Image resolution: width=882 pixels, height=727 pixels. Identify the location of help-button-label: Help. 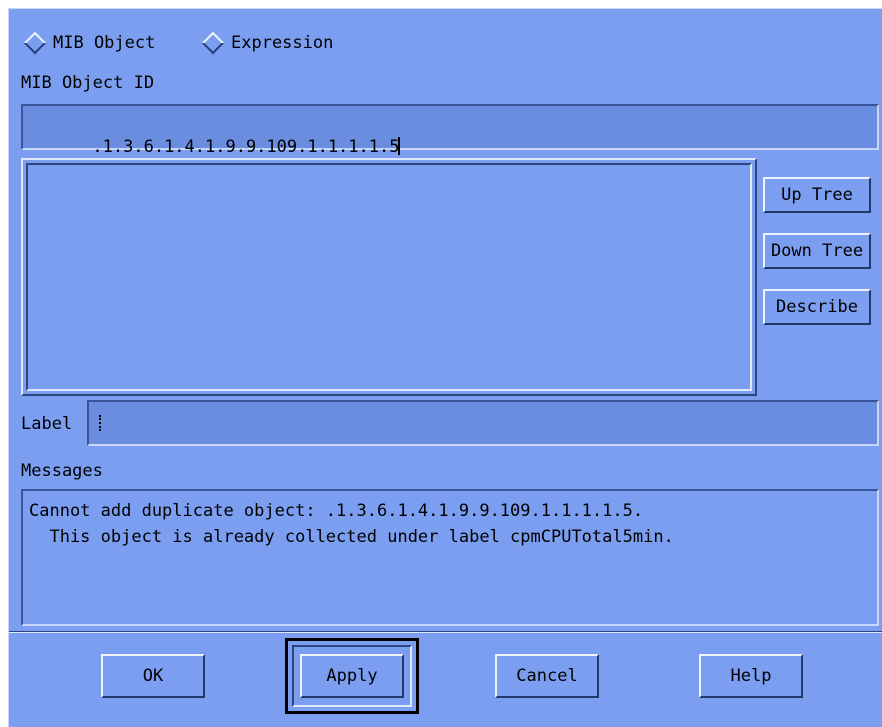
(751, 676).